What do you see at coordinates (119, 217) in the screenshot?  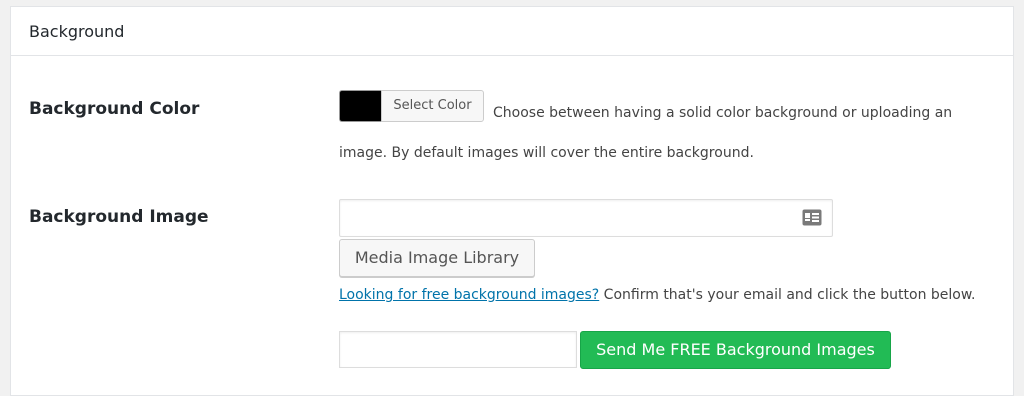 I see `background-image-label: Background Image` at bounding box center [119, 217].